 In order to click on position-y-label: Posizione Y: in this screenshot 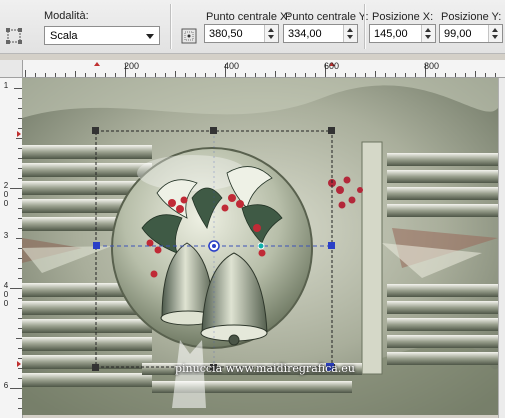, I will do `click(471, 17)`.